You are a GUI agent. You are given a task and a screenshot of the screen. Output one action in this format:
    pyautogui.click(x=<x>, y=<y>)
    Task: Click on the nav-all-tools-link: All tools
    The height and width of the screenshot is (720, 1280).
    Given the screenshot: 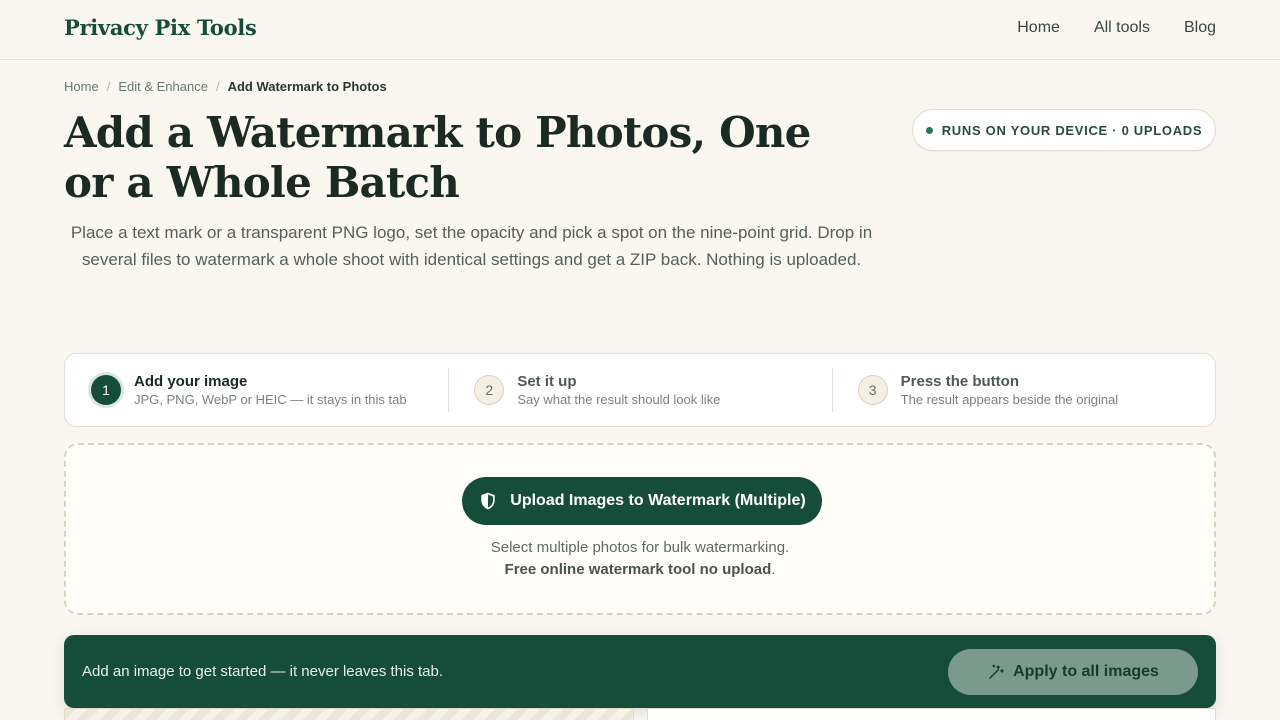 What is the action you would take?
    pyautogui.click(x=1122, y=28)
    